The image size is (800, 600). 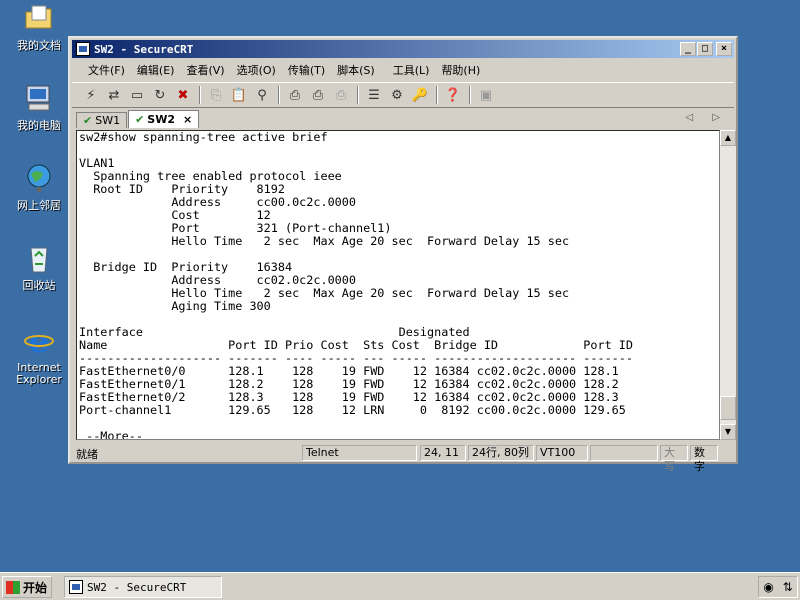 I want to click on desktop-icon-label: 我的文档, so click(x=39, y=45).